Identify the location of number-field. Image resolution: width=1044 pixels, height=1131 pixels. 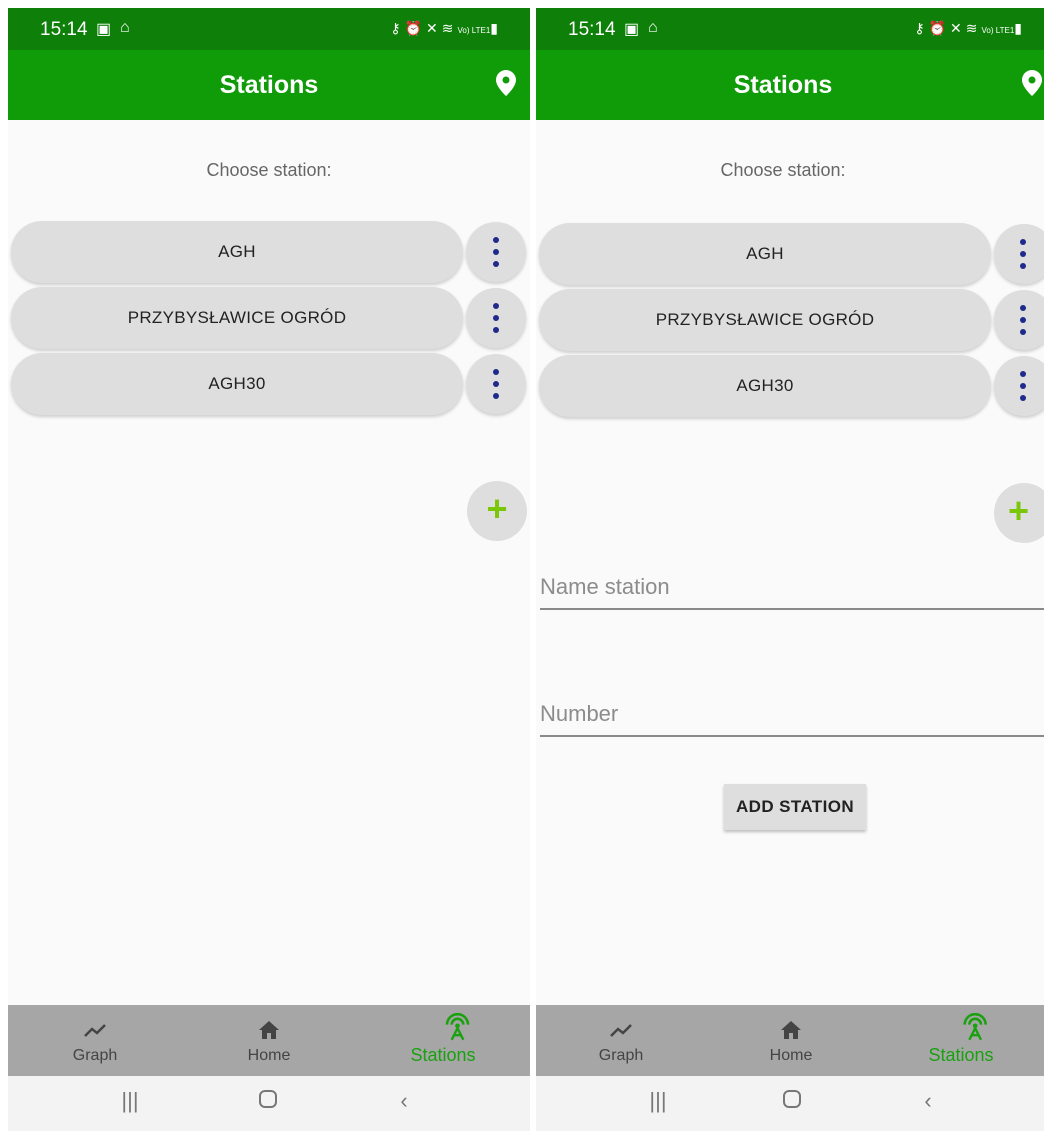
(792, 717).